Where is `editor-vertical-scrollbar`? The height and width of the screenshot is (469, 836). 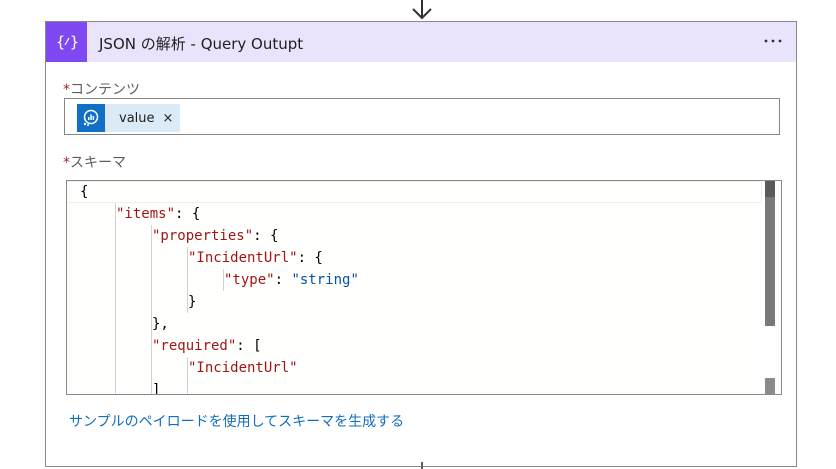
editor-vertical-scrollbar is located at coordinates (772, 287).